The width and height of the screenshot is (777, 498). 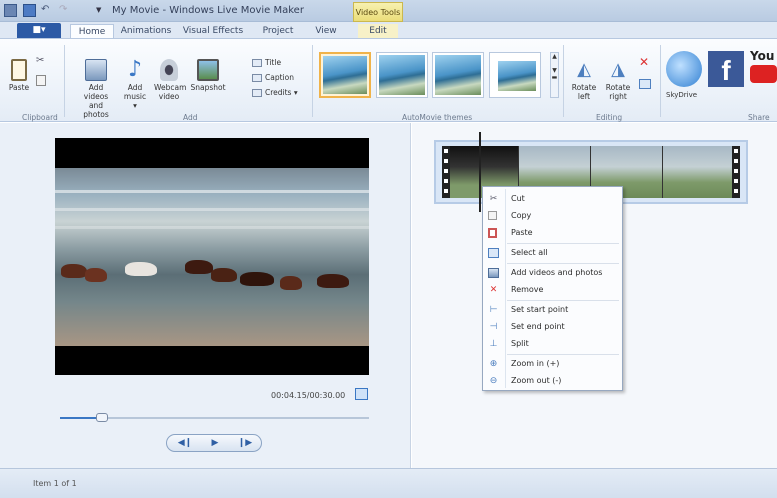 What do you see at coordinates (493, 253) in the screenshot?
I see `select-all-icon` at bounding box center [493, 253].